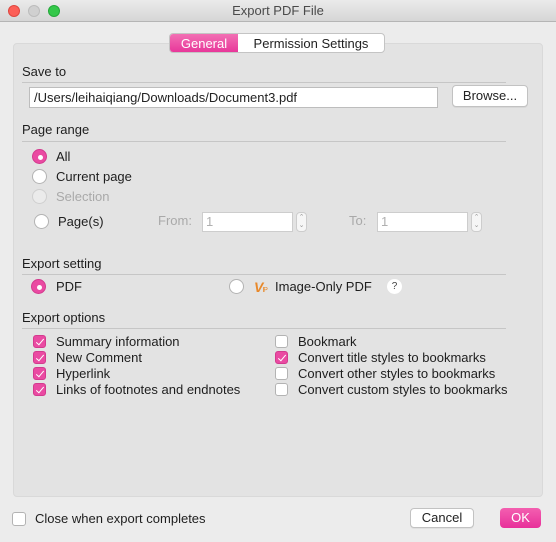  Describe the element at coordinates (69, 286) in the screenshot. I see `radio-pdf-label: PDF` at that location.